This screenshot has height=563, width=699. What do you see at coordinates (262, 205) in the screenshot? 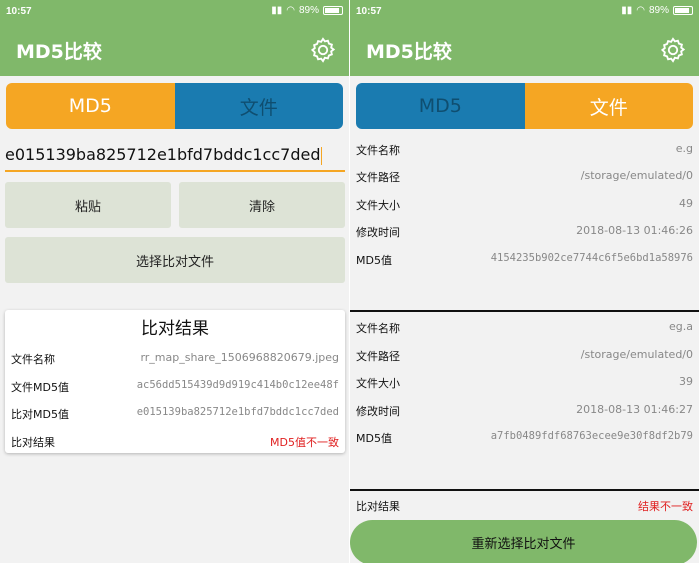
I see `clear-button: 清除` at bounding box center [262, 205].